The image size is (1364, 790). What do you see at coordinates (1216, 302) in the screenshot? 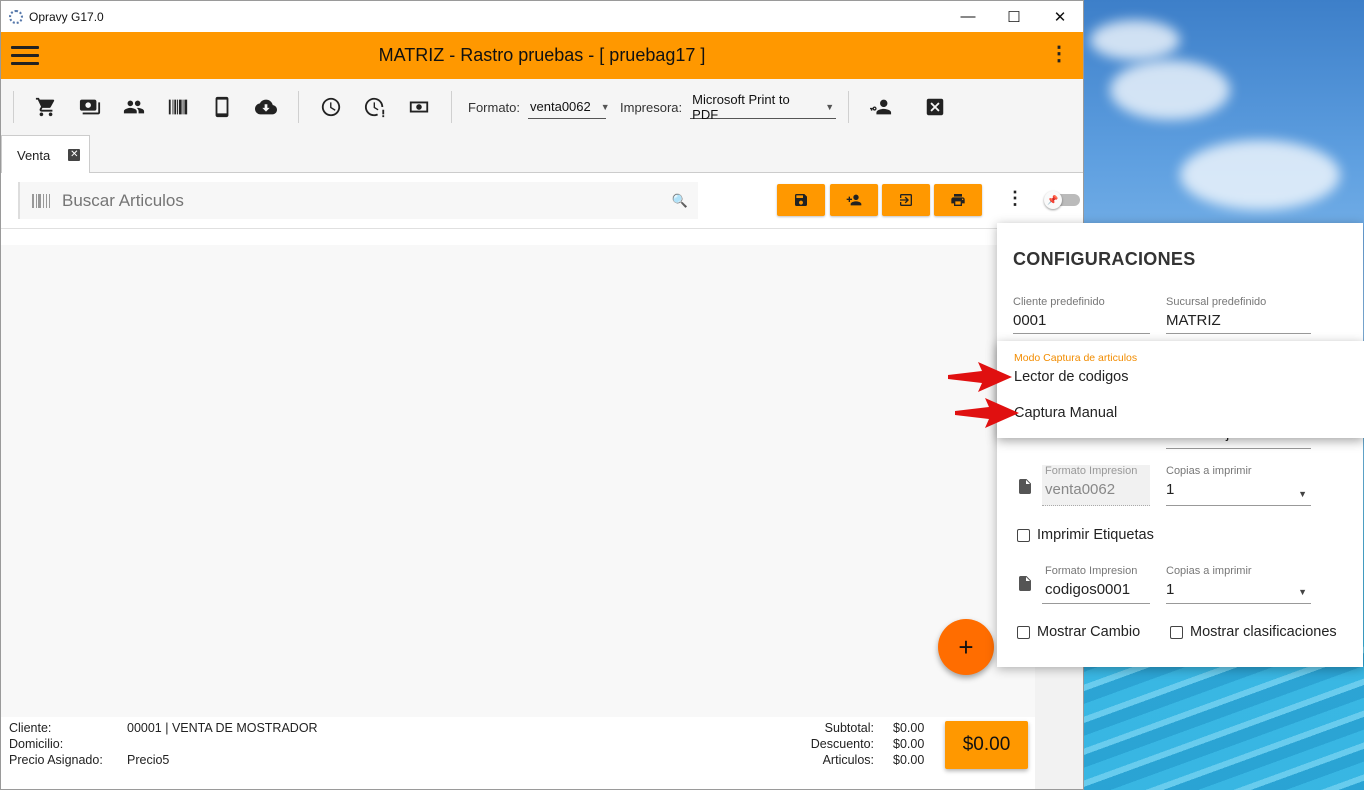
I see `field-label: Sucursal predefinido` at bounding box center [1216, 302].